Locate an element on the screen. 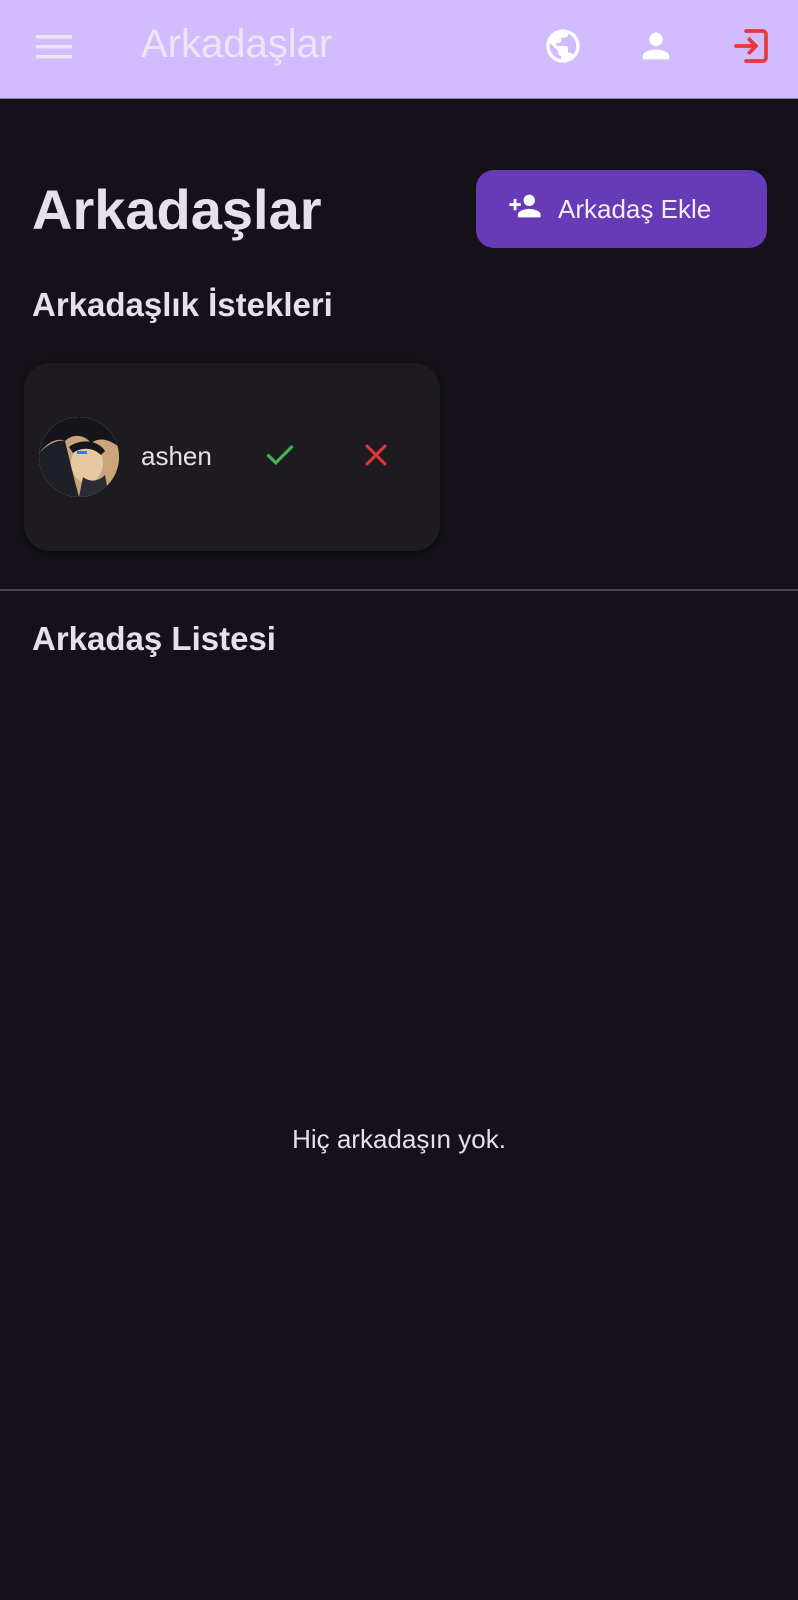  globe-icon is located at coordinates (563, 48).